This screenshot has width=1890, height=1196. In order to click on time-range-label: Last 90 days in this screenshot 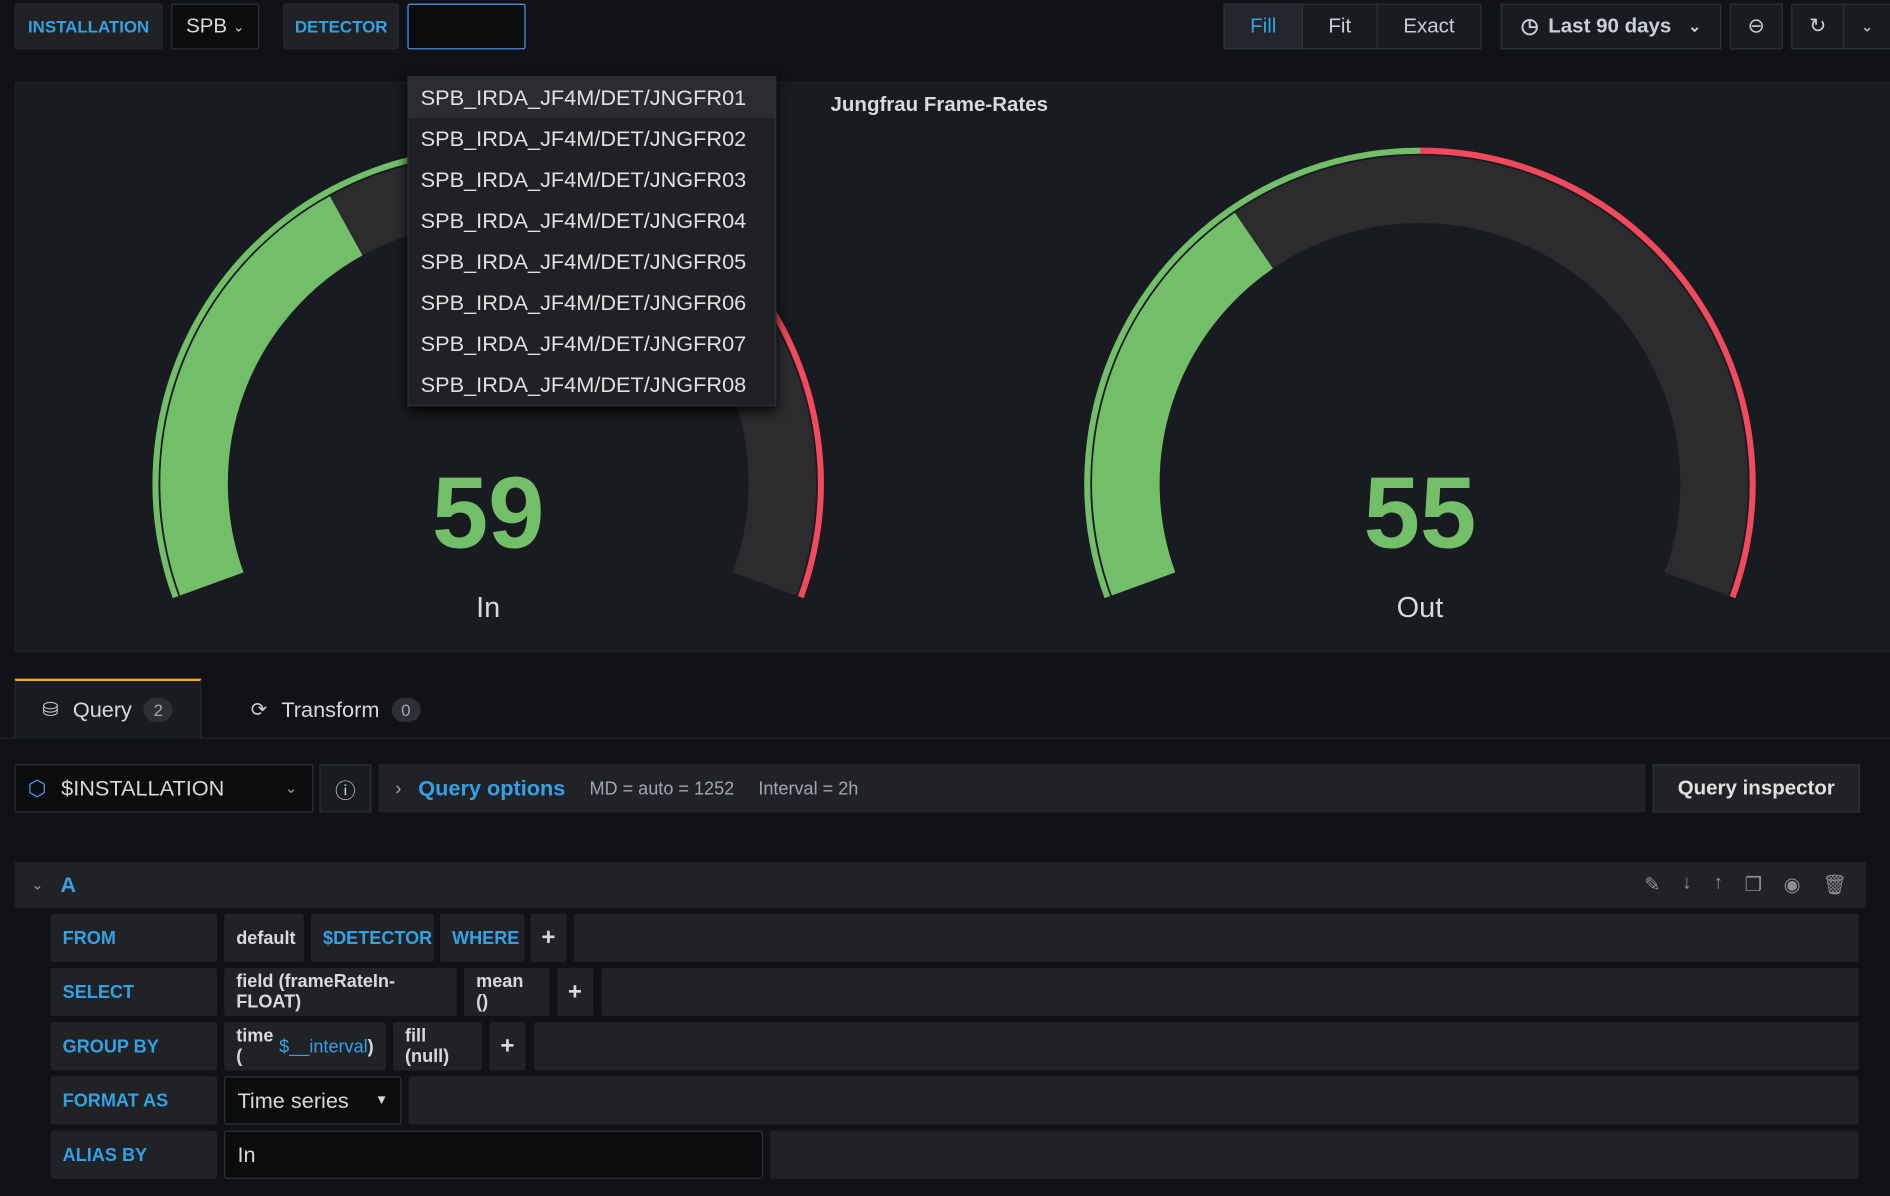, I will do `click(1610, 26)`.